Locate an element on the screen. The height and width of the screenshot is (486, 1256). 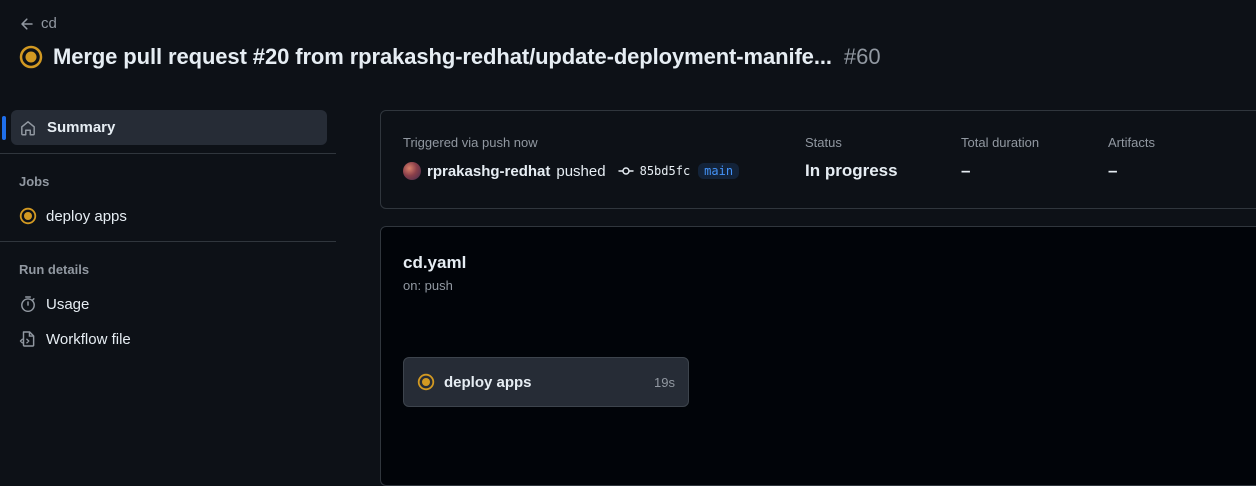
back-link: cd is located at coordinates (38, 23).